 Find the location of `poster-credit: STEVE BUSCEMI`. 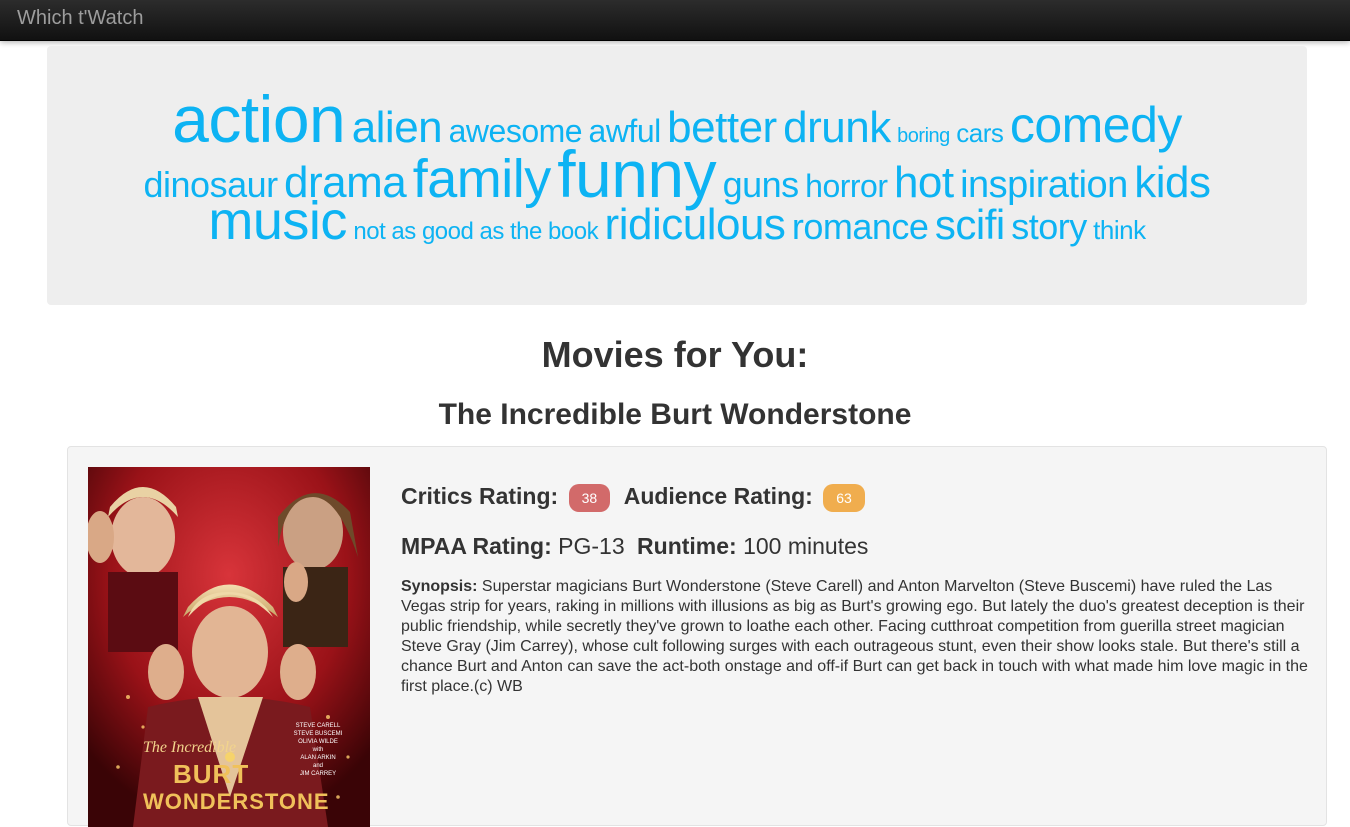

poster-credit: STEVE BUSCEMI is located at coordinates (318, 734).